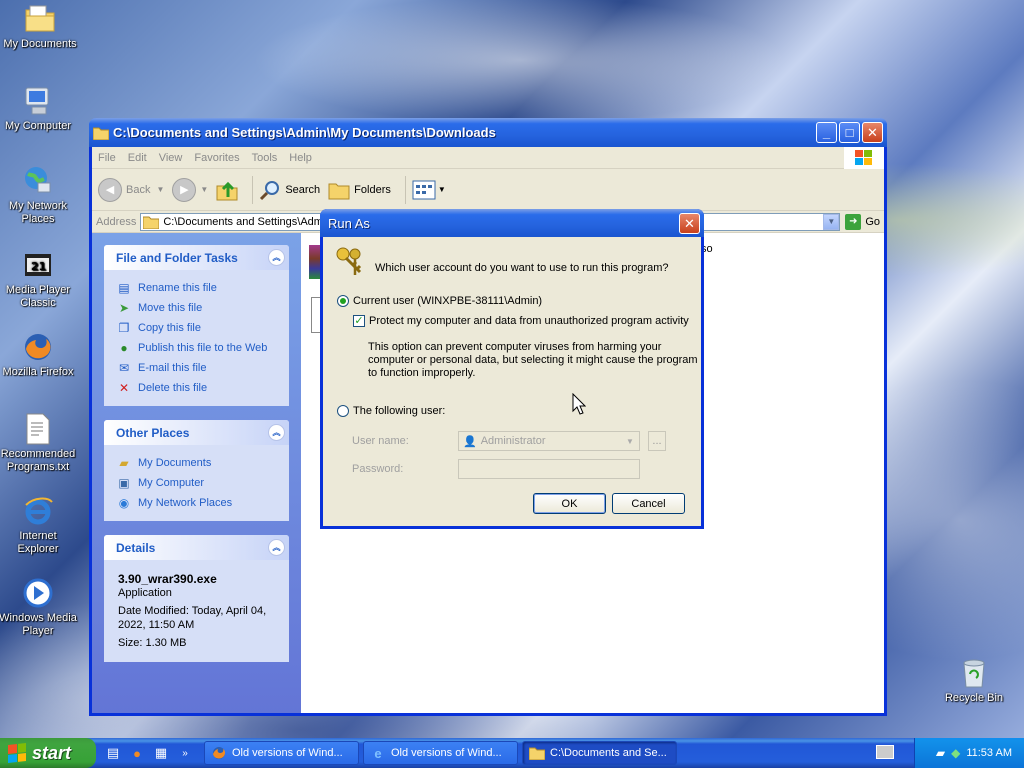 Image resolution: width=1024 pixels, height=768 pixels. What do you see at coordinates (171, 158) in the screenshot?
I see `menu-view: View` at bounding box center [171, 158].